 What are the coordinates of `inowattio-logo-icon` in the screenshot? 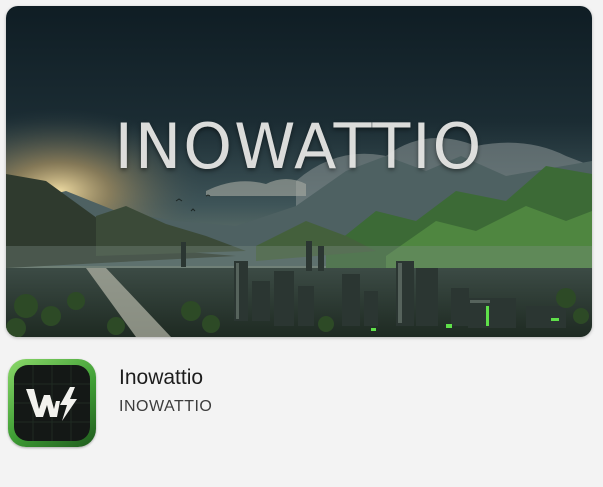 It's located at (52, 403).